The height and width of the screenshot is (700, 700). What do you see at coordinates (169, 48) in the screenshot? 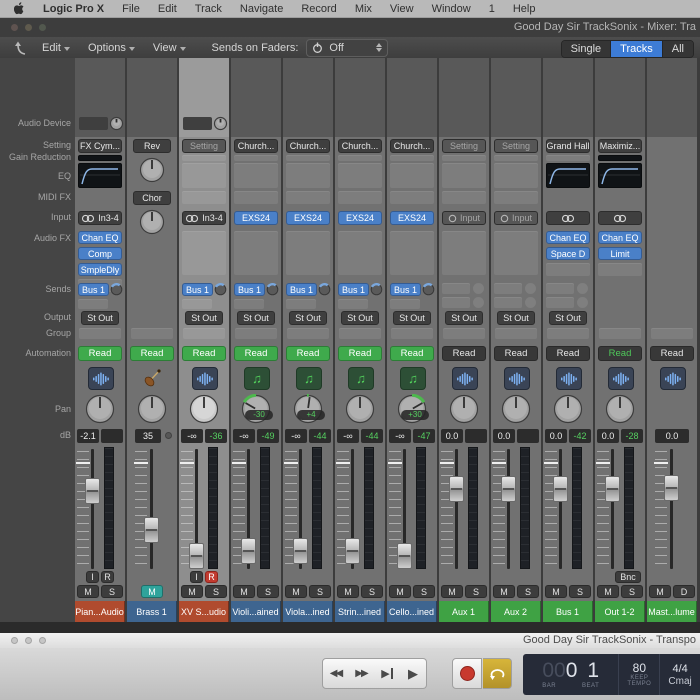
I see `view-menu: View` at bounding box center [169, 48].